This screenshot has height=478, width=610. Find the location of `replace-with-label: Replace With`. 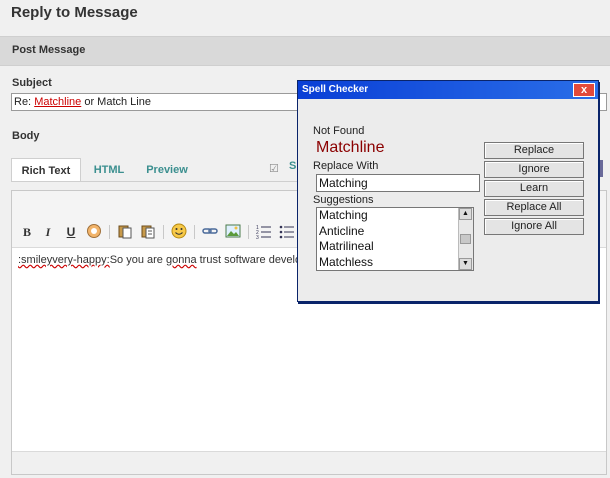

replace-with-label: Replace With is located at coordinates (346, 166).